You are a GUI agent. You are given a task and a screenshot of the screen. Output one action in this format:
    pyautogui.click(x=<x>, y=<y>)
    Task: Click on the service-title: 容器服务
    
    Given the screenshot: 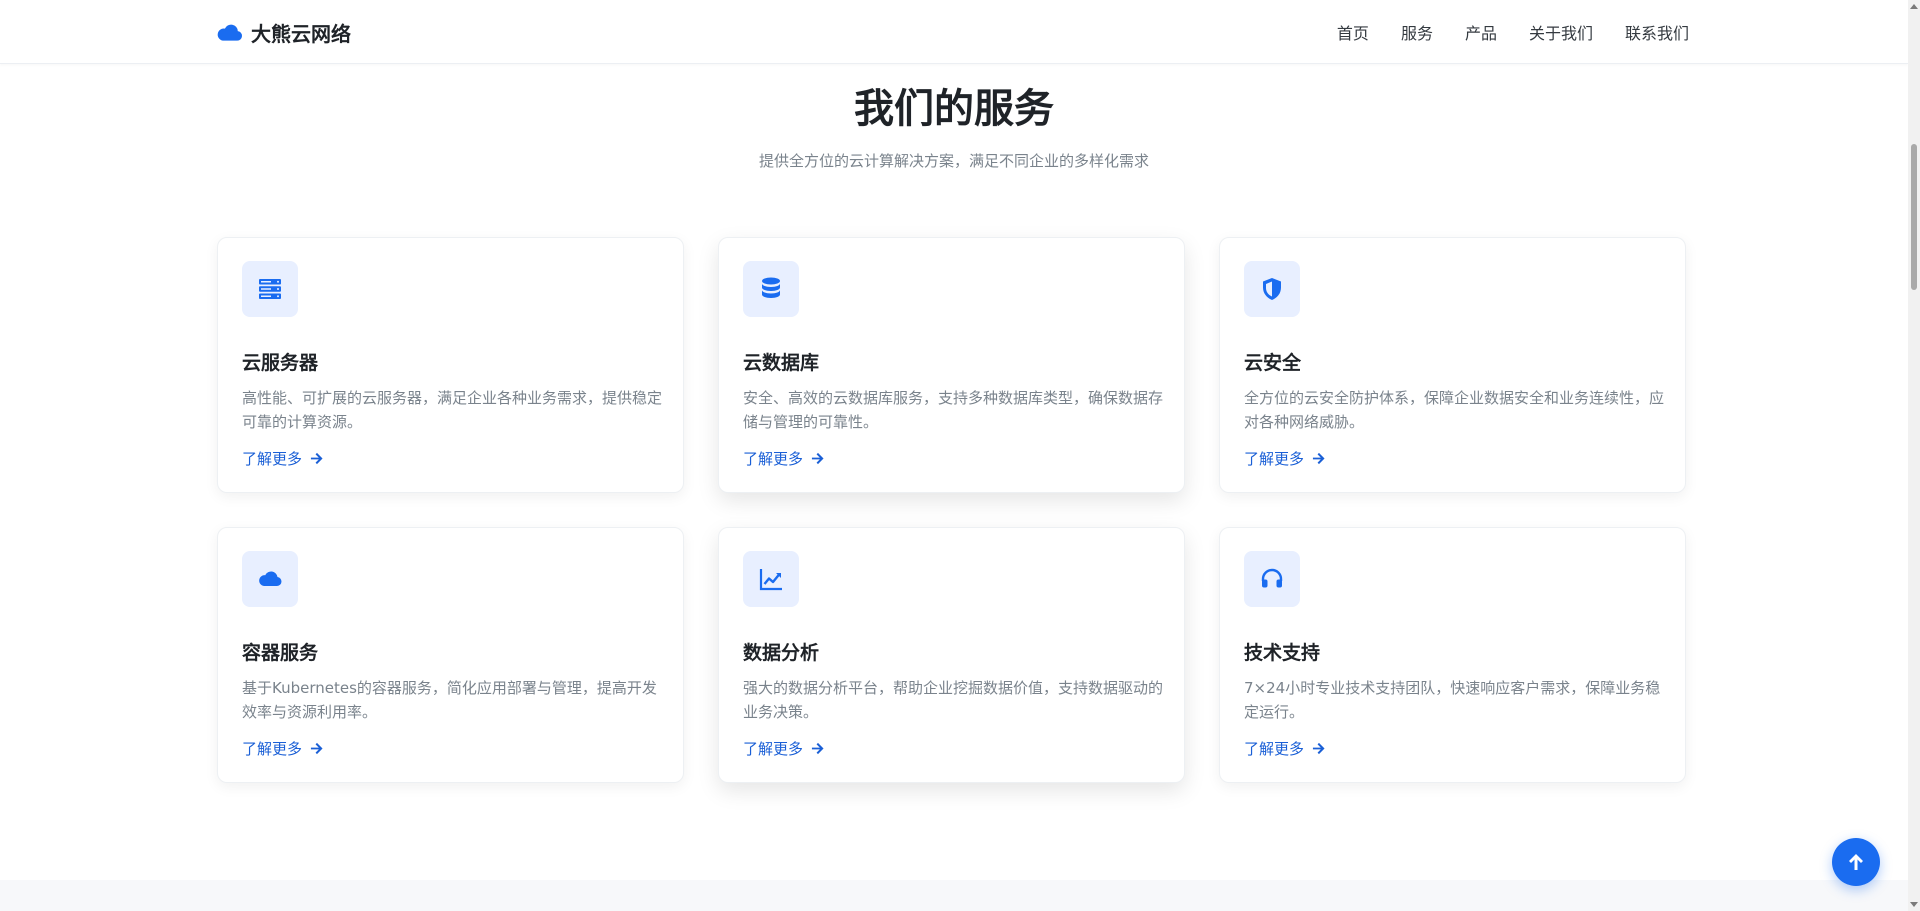 What is the action you would take?
    pyautogui.click(x=280, y=653)
    